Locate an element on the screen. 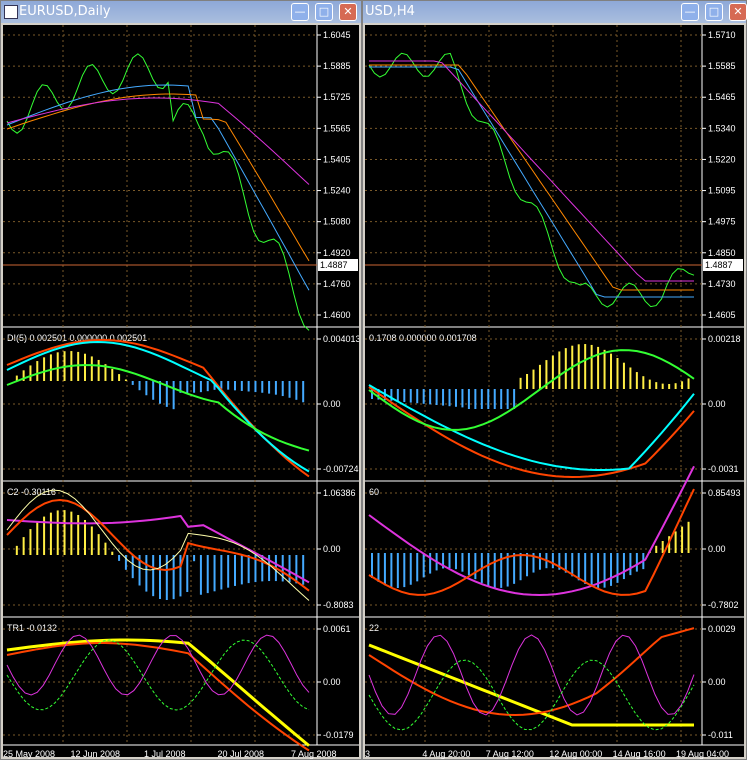  maximize-icon: □ is located at coordinates (324, 11).